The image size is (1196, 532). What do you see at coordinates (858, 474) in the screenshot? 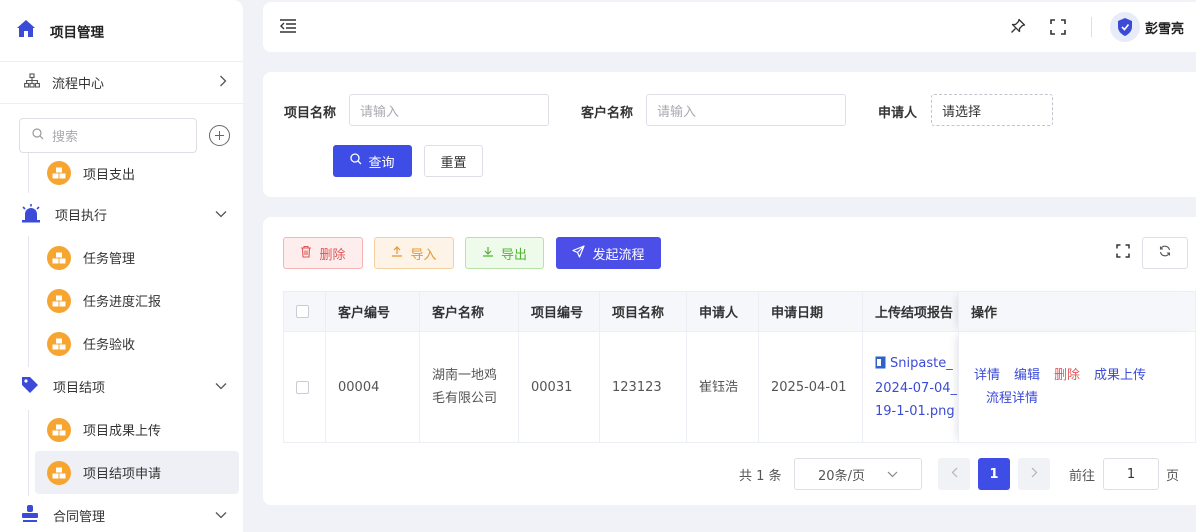
I see `page-size-select: 20条/页` at bounding box center [858, 474].